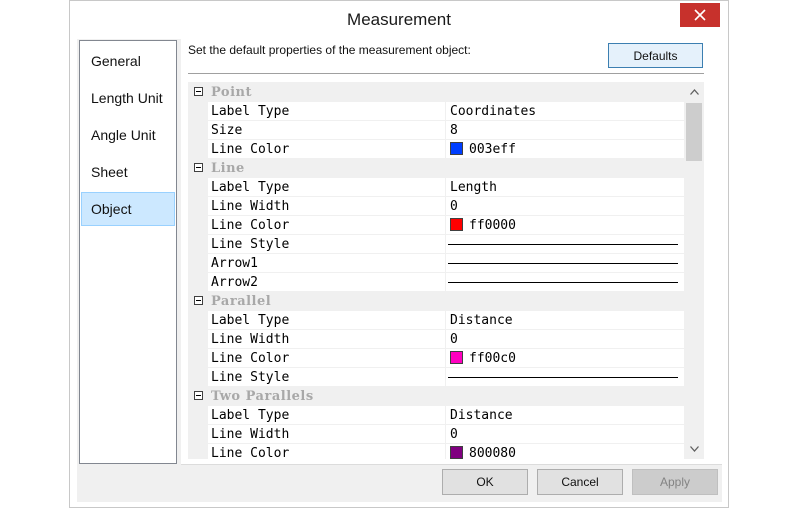  I want to click on close-button, so click(700, 15).